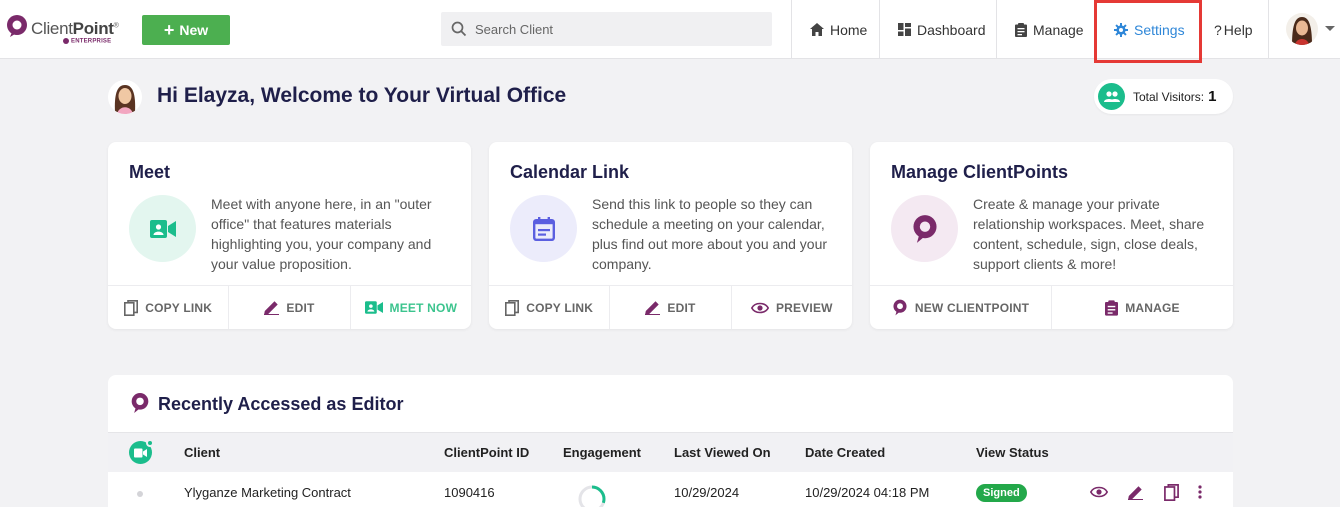 The height and width of the screenshot is (507, 1340). What do you see at coordinates (150, 172) in the screenshot?
I see `card-title: Meet` at bounding box center [150, 172].